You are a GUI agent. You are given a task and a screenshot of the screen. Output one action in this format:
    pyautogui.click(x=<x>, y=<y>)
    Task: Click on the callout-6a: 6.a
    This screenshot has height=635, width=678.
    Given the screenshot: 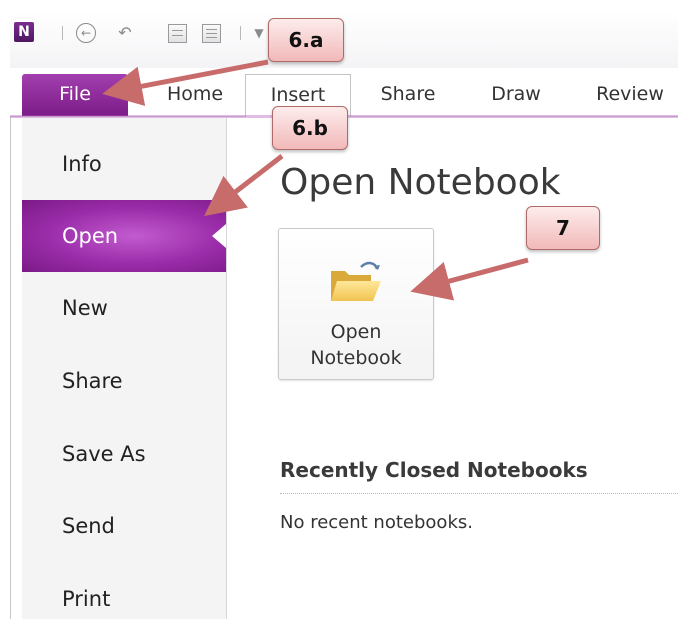 What is the action you would take?
    pyautogui.click(x=306, y=40)
    